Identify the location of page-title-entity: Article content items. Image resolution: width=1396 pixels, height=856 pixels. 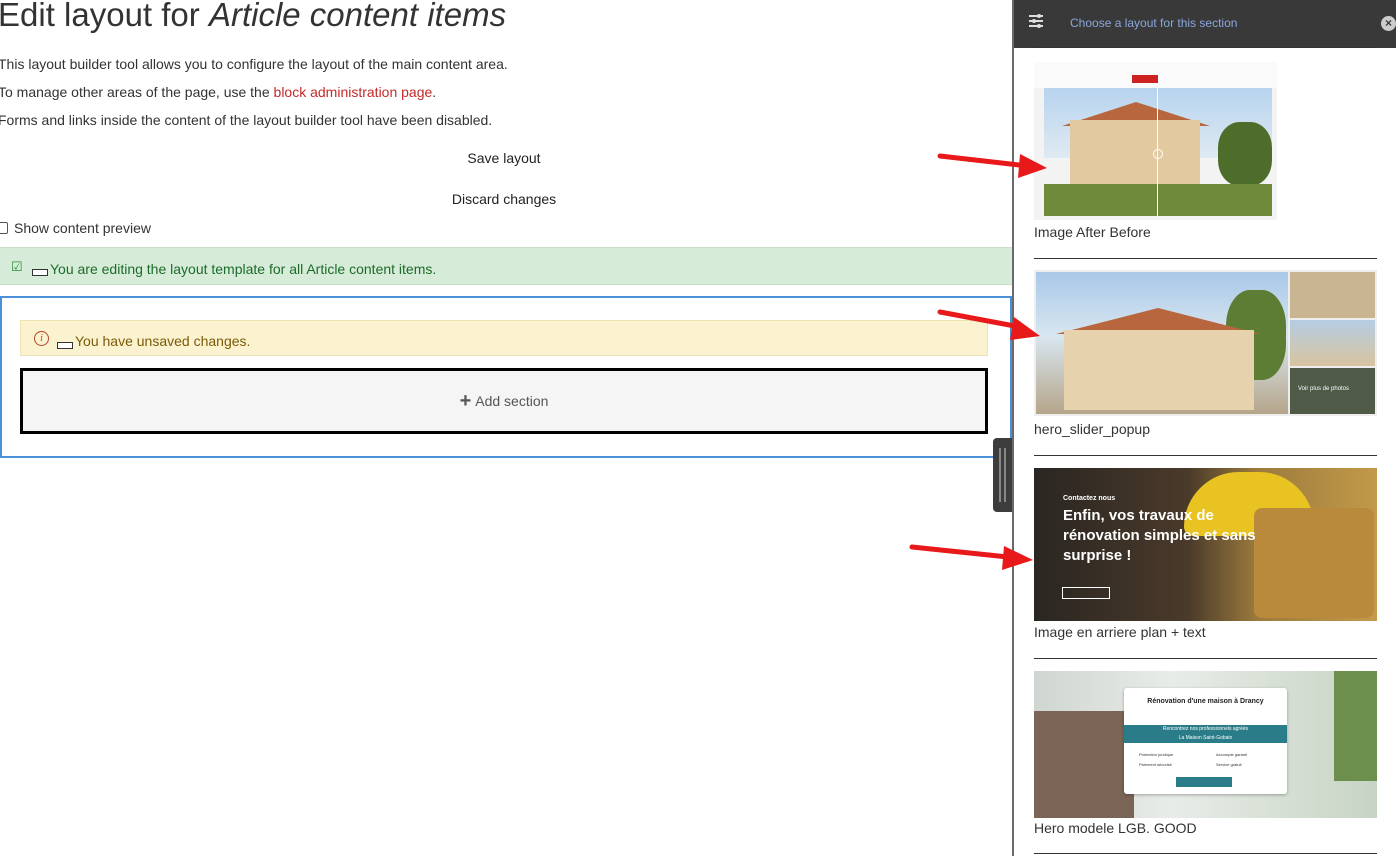
(357, 16).